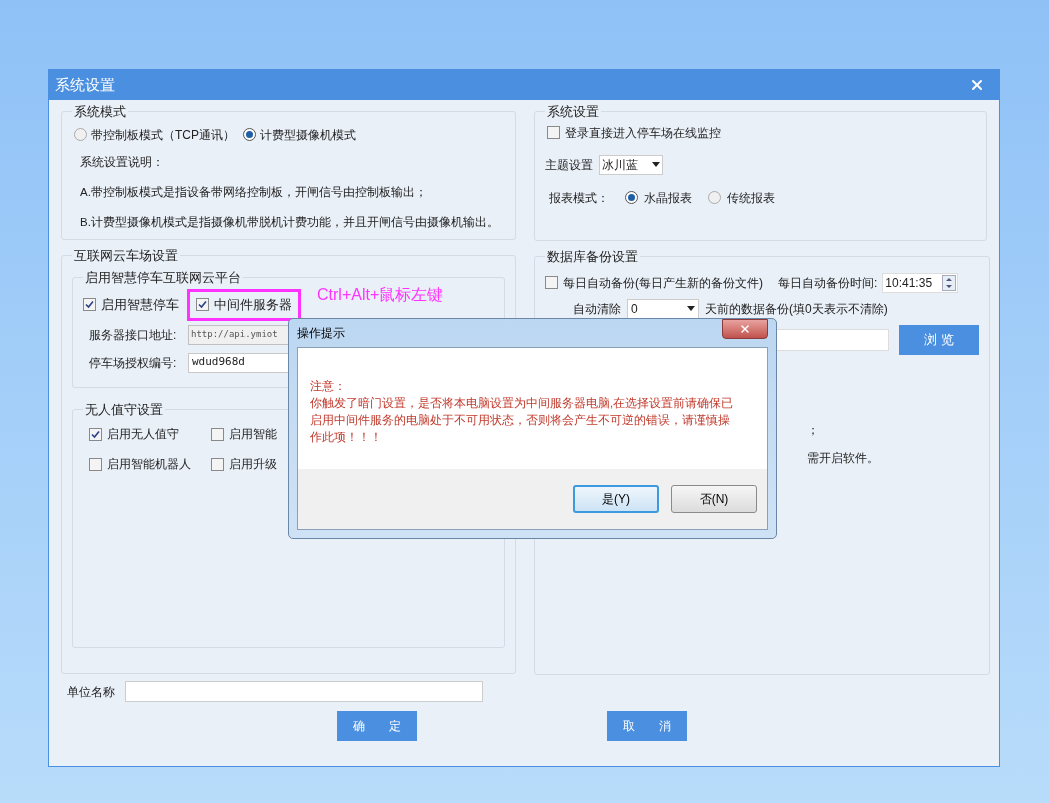  What do you see at coordinates (143, 434) in the screenshot?
I see `checkbox-label: 启用无人值守` at bounding box center [143, 434].